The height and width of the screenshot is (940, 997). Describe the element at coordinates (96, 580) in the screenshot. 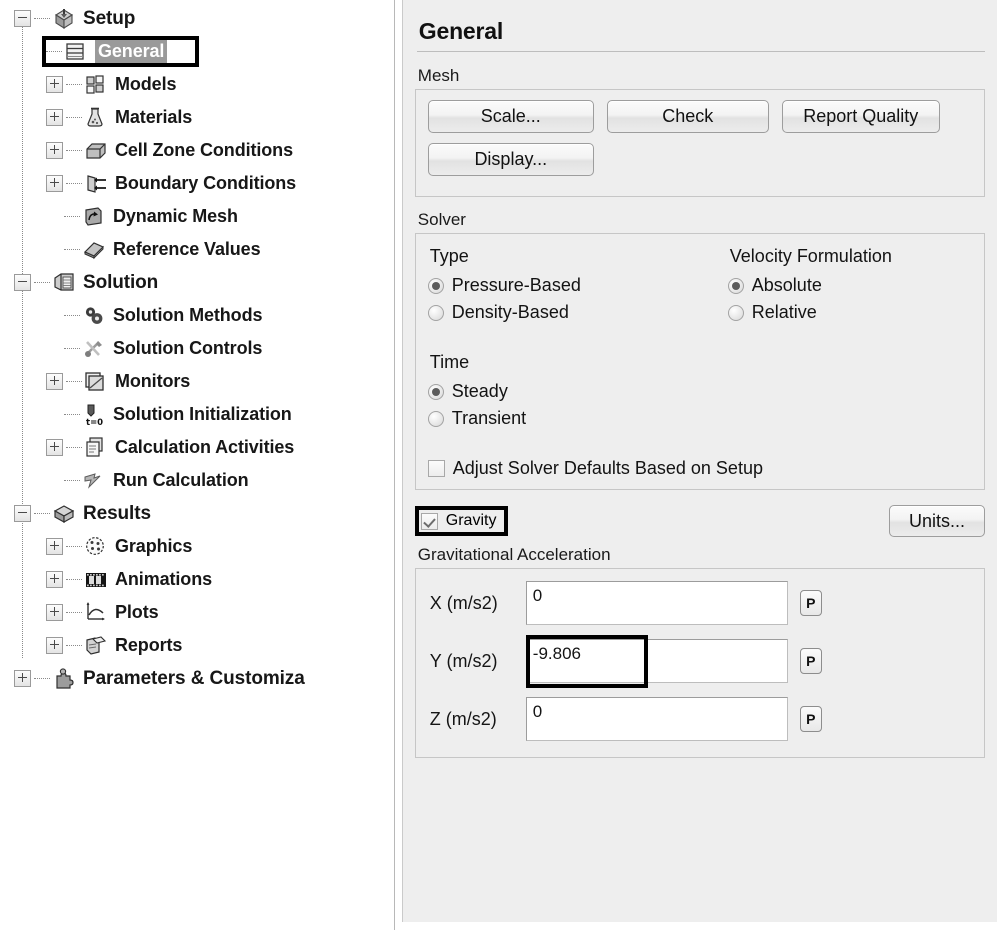

I see `animations-filmstrip-icon` at that location.